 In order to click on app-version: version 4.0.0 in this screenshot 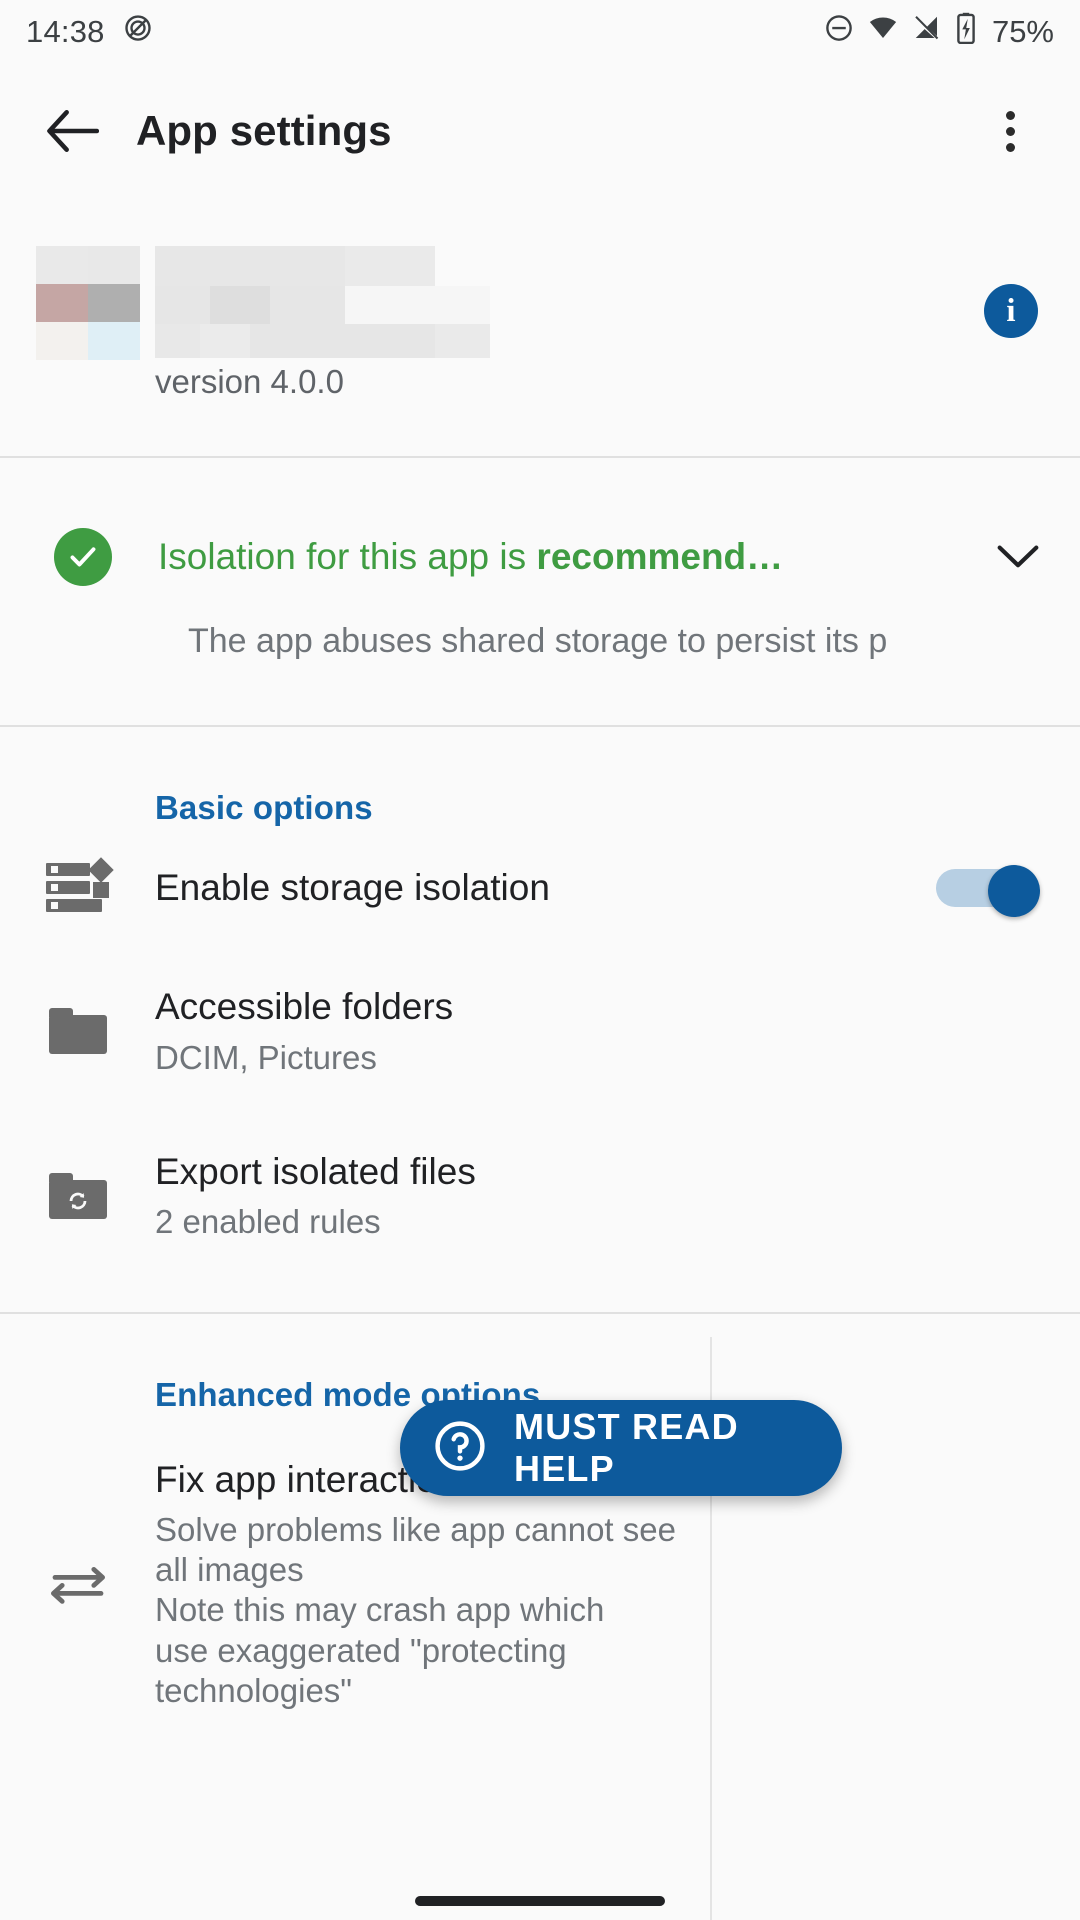, I will do `click(249, 381)`.